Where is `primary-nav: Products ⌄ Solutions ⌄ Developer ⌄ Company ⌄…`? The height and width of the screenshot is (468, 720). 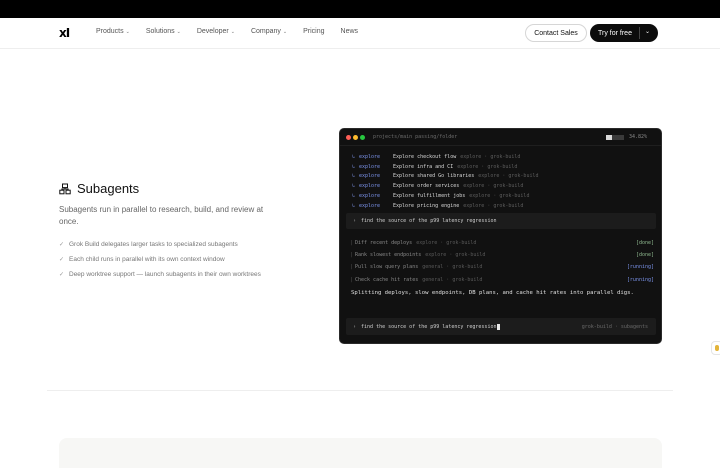
primary-nav: Products ⌄ Solutions ⌄ Developer ⌄ Company ⌄… is located at coordinates (235, 31).